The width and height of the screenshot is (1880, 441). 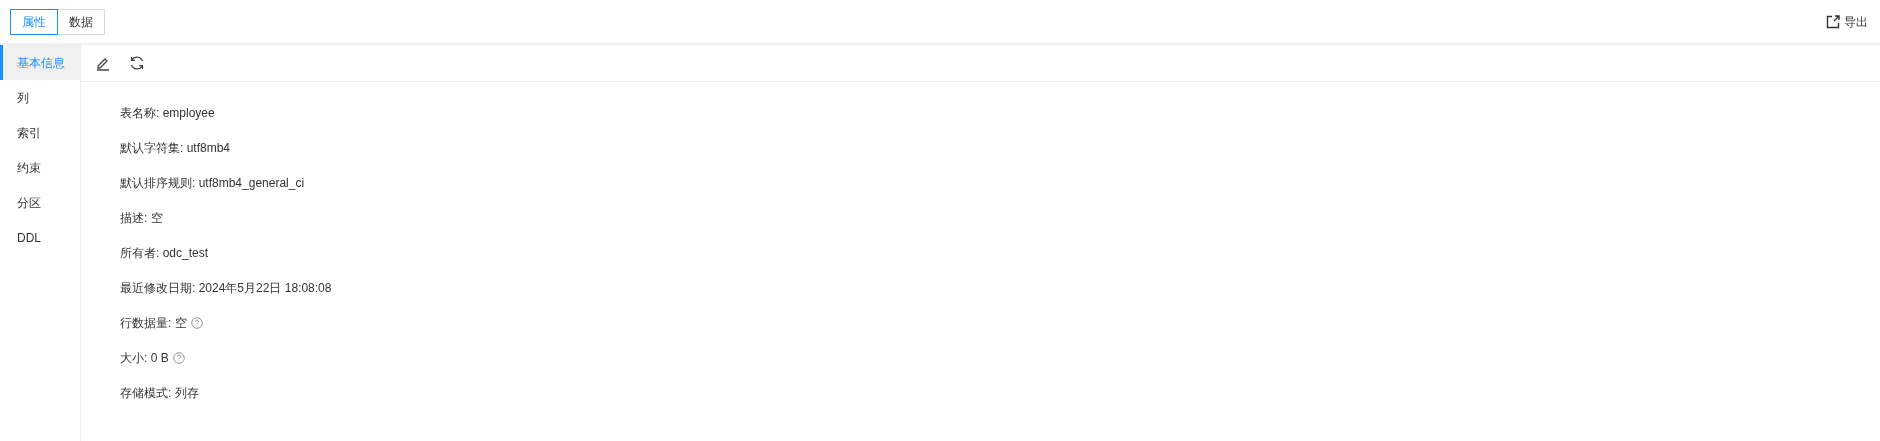 What do you see at coordinates (167, 113) in the screenshot?
I see `property-text: 表名称: employee` at bounding box center [167, 113].